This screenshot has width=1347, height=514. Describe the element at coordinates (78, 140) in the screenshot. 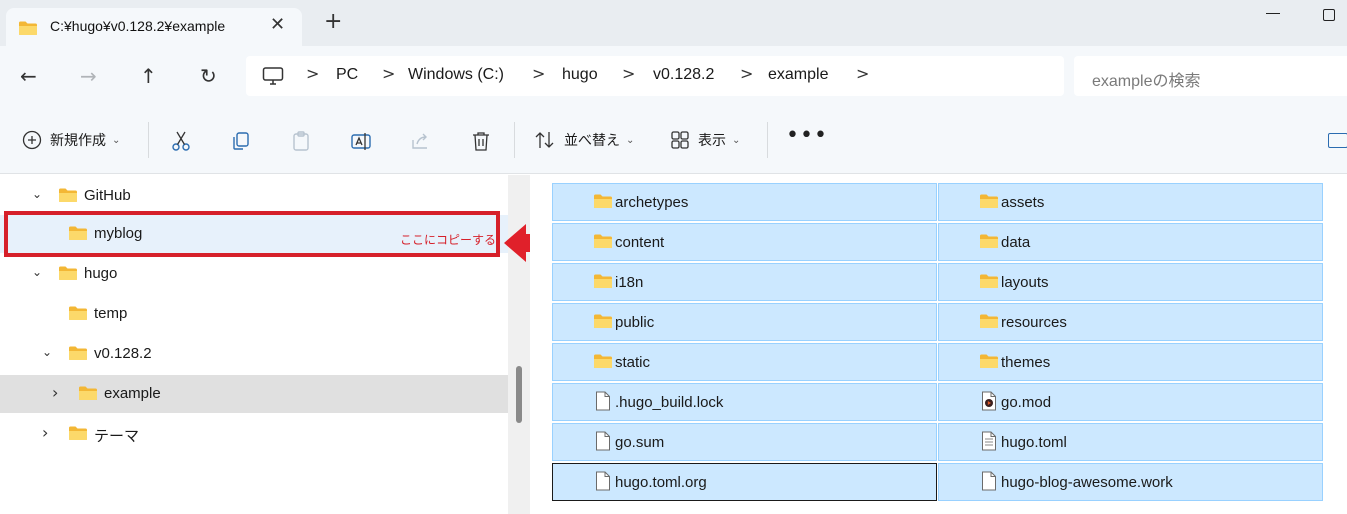

I see `new-button-label: 新規作成` at that location.